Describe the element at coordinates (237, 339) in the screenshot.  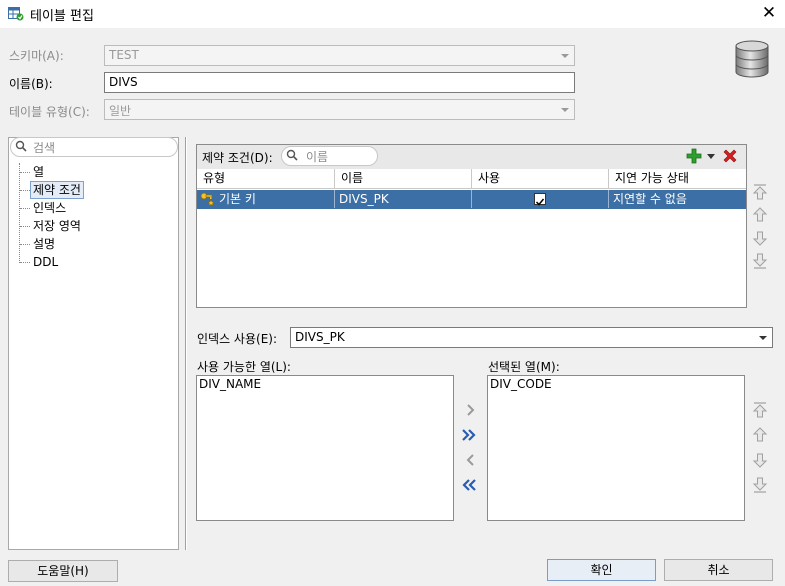
I see `index-label: 인덱스 사용(E):` at that location.